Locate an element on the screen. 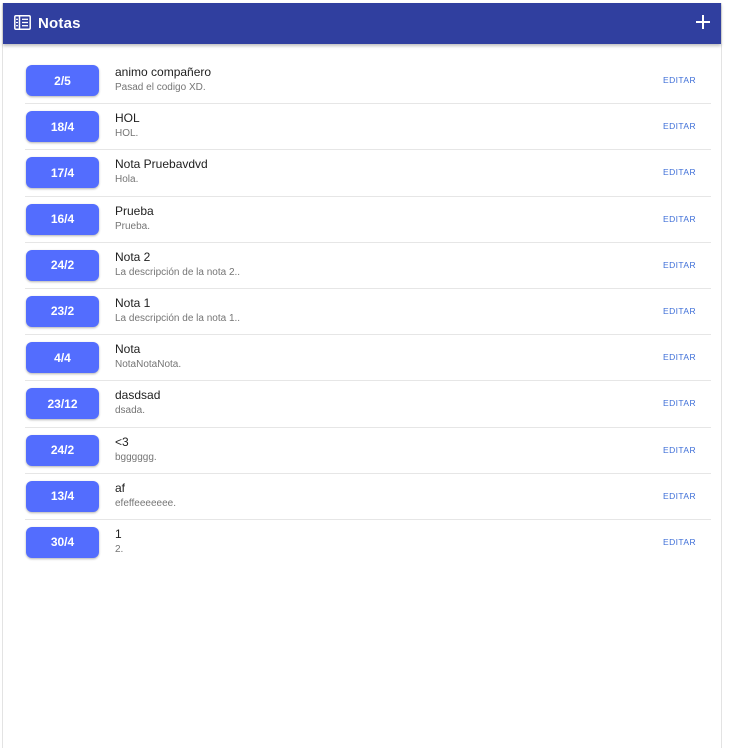 The width and height of the screenshot is (730, 748). note-list-item: 23/12 dasdsad dsada. EDITAR is located at coordinates (368, 404).